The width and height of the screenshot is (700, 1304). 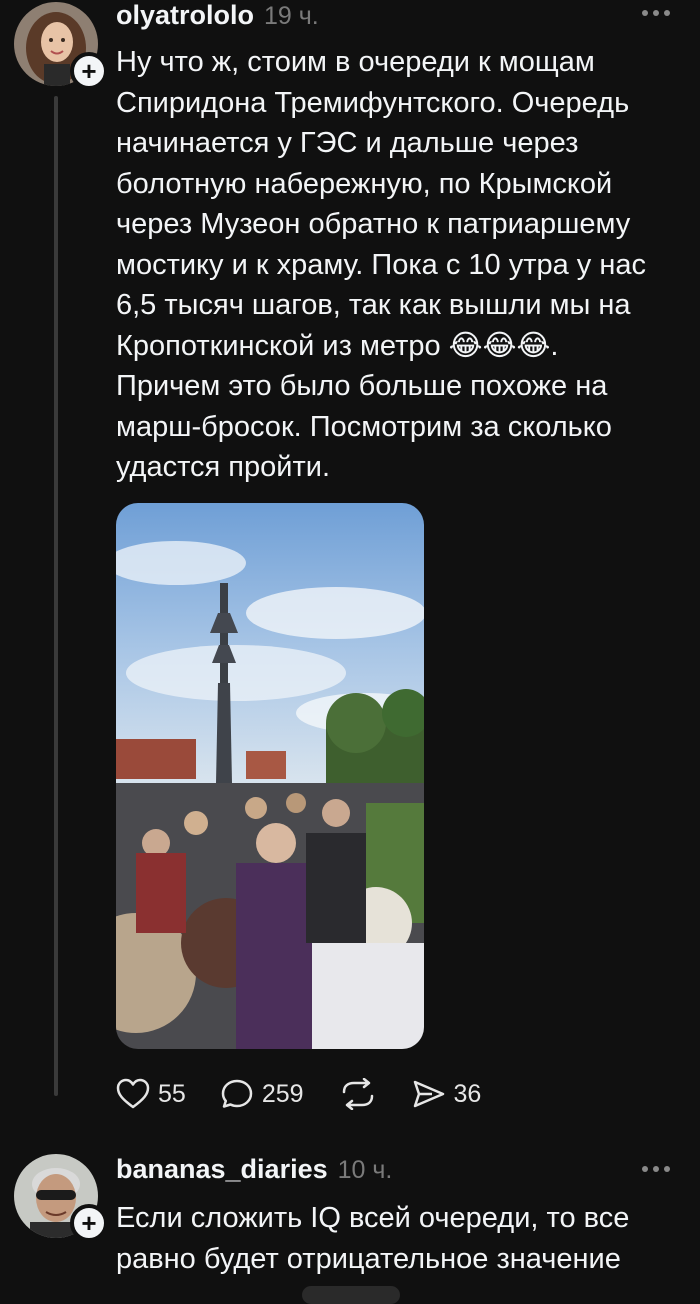 What do you see at coordinates (185, 15) in the screenshot?
I see `username: olyatrololo` at bounding box center [185, 15].